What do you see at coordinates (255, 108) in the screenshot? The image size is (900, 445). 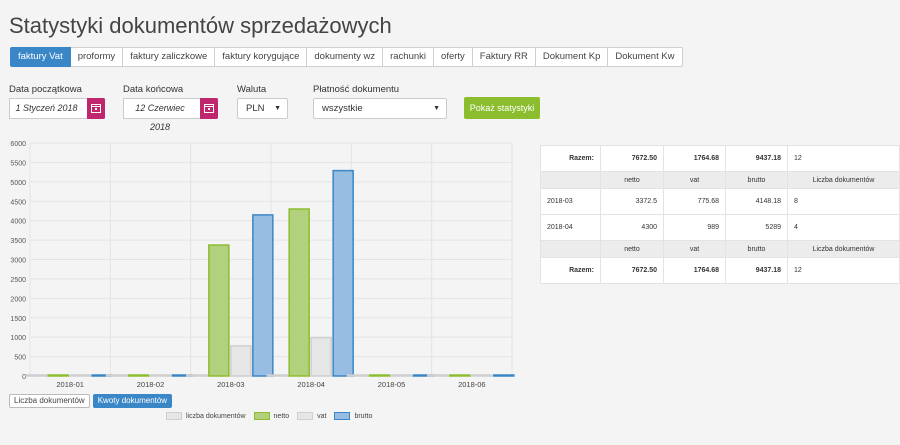 I see `currency-value: PLN` at bounding box center [255, 108].